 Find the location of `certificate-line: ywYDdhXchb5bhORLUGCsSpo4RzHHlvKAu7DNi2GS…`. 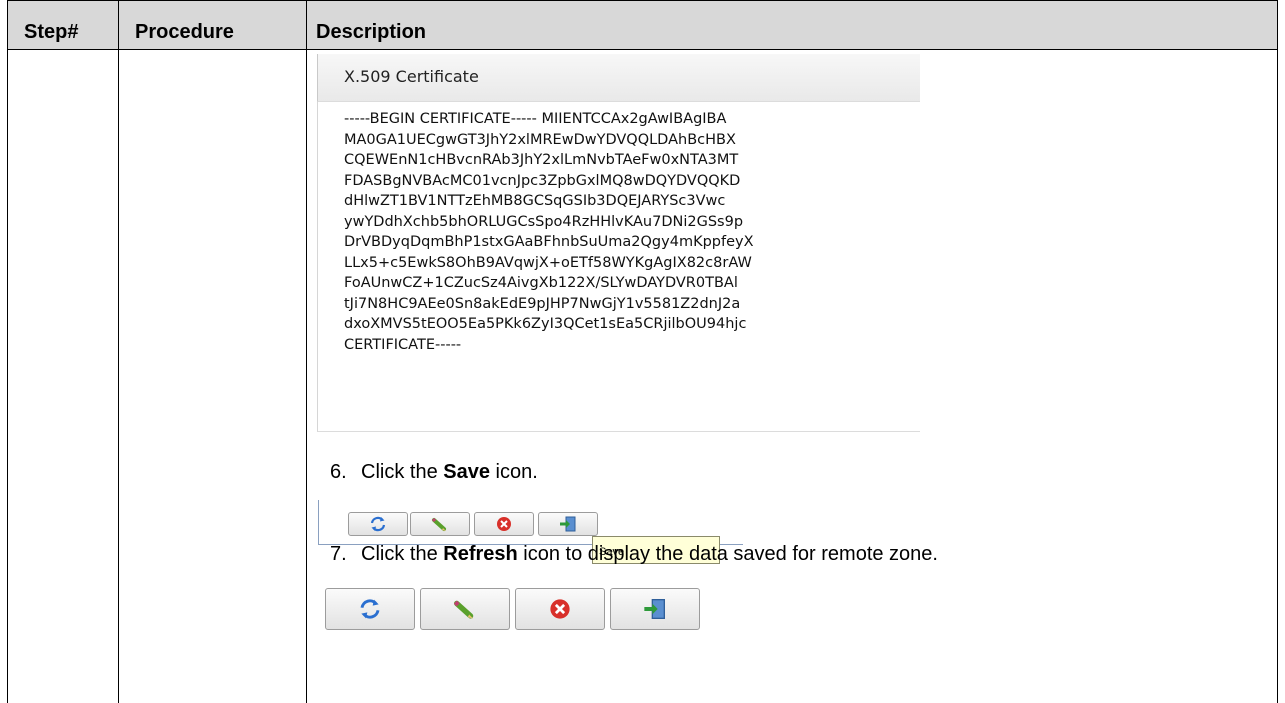

certificate-line: ywYDdhXchb5bhORLUGCsSpo4RzHHlvKAu7DNi2GS… is located at coordinates (544, 221).